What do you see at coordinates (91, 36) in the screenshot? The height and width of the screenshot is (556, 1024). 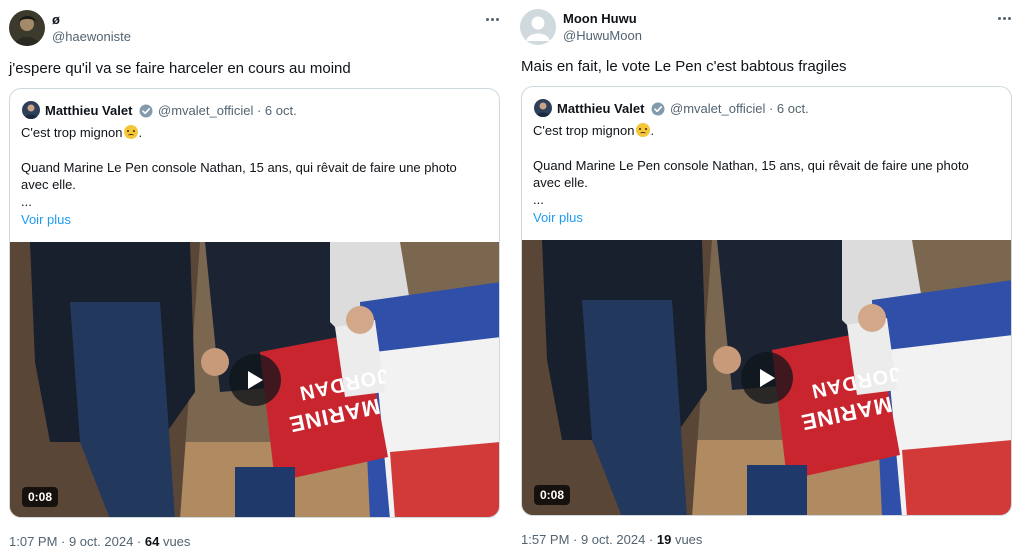 I see `handle: @haewoniste` at bounding box center [91, 36].